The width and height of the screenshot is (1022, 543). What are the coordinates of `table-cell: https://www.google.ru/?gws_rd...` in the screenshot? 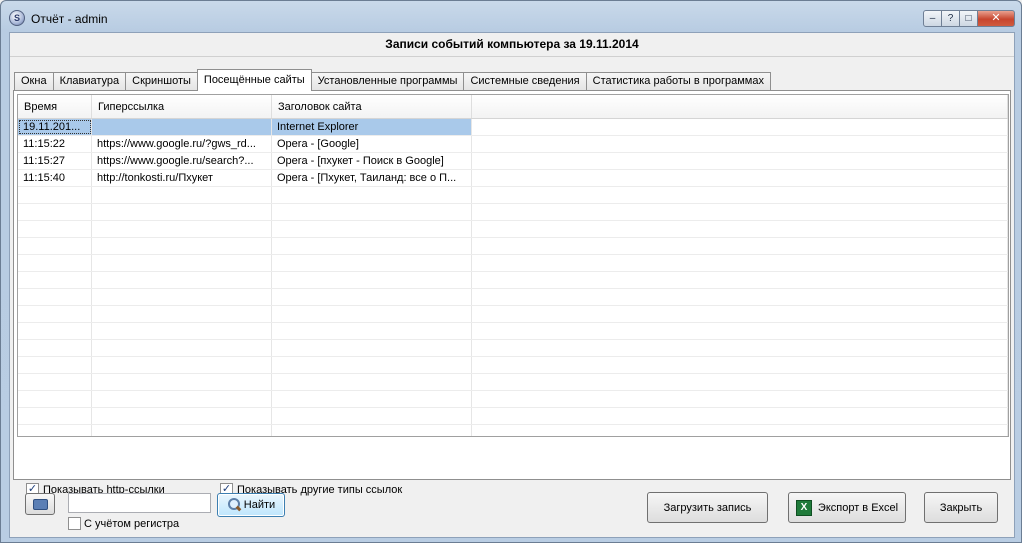 It's located at (182, 144).